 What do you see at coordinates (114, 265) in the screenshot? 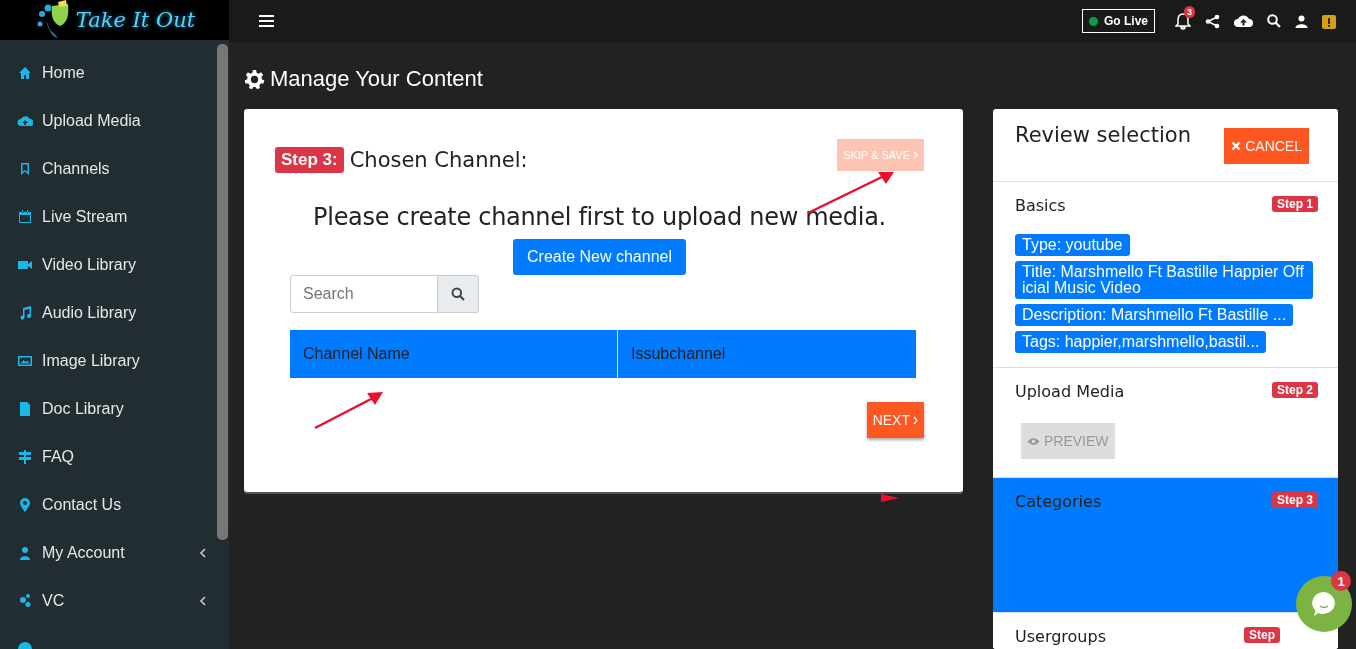
I see `sidebar-item: Video Library` at bounding box center [114, 265].